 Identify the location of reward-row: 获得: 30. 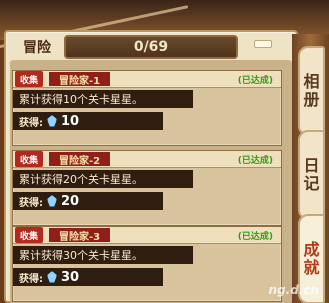
(88, 277).